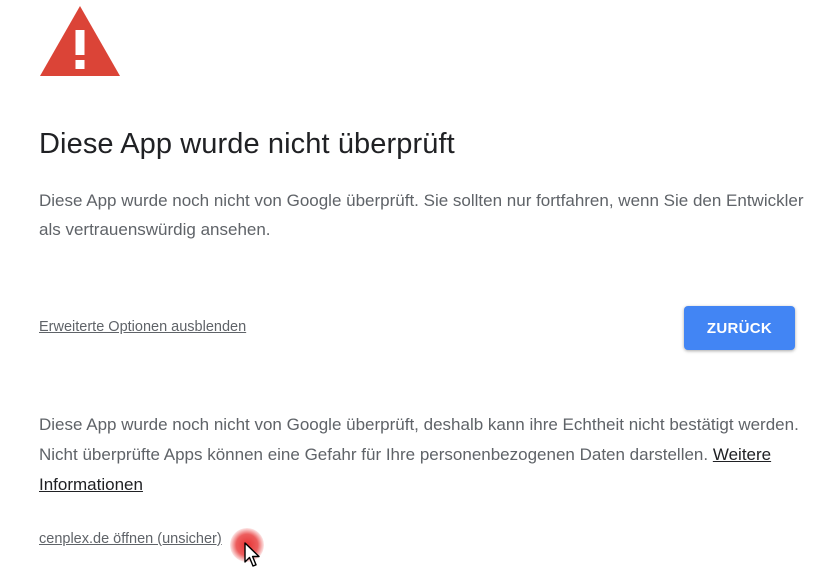 The image size is (829, 576). Describe the element at coordinates (142, 327) in the screenshot. I see `hide-advanced-options-link: Erweiterte Optionen ausblenden` at that location.